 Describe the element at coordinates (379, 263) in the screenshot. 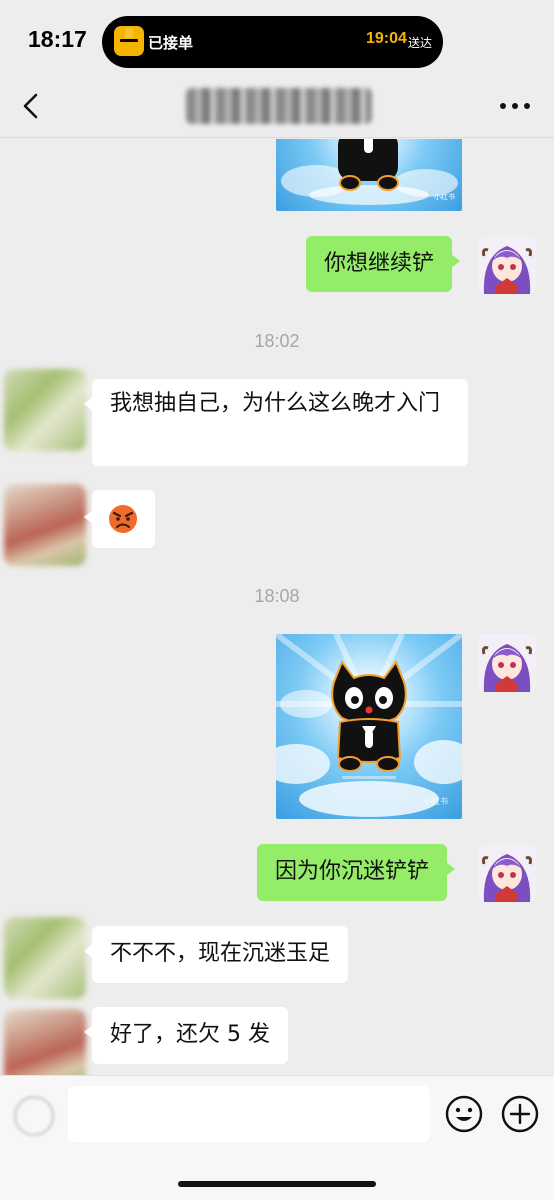

I see `message-text: 你想继续铲` at that location.